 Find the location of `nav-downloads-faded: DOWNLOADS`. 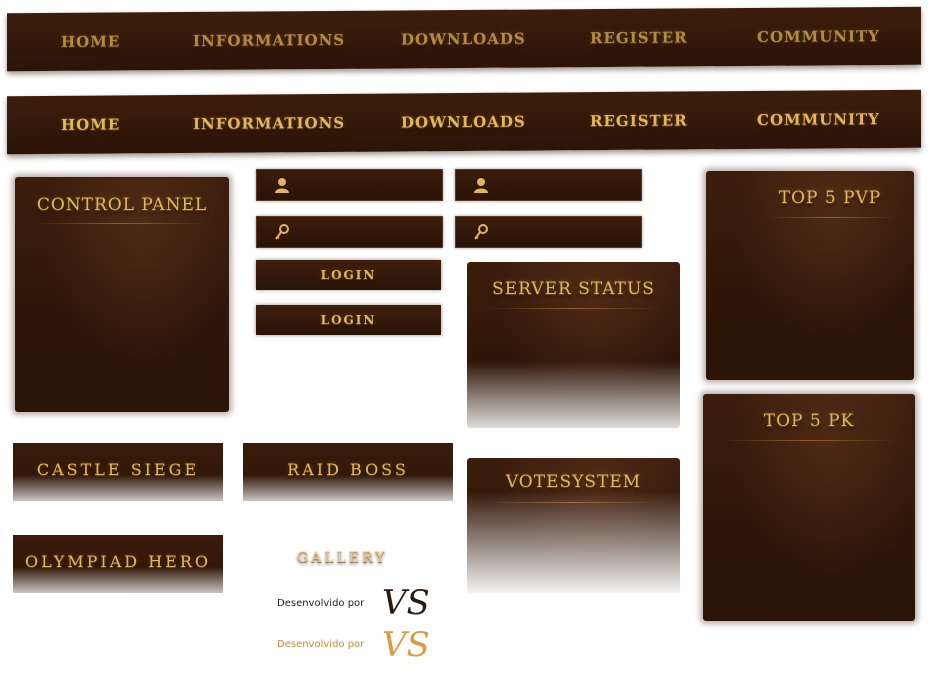

nav-downloads-faded: DOWNLOADS is located at coordinates (463, 39).